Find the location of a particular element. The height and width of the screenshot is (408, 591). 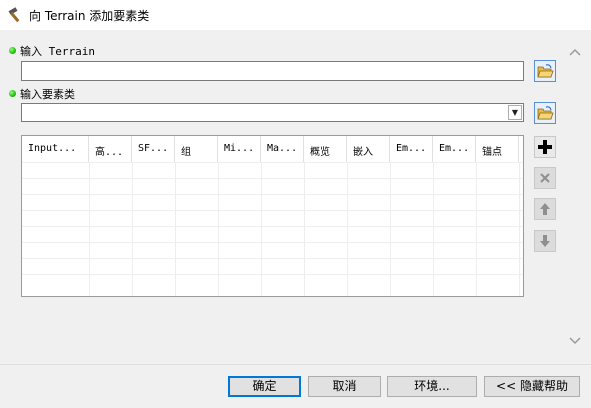

column-header: 组 is located at coordinates (196, 149).